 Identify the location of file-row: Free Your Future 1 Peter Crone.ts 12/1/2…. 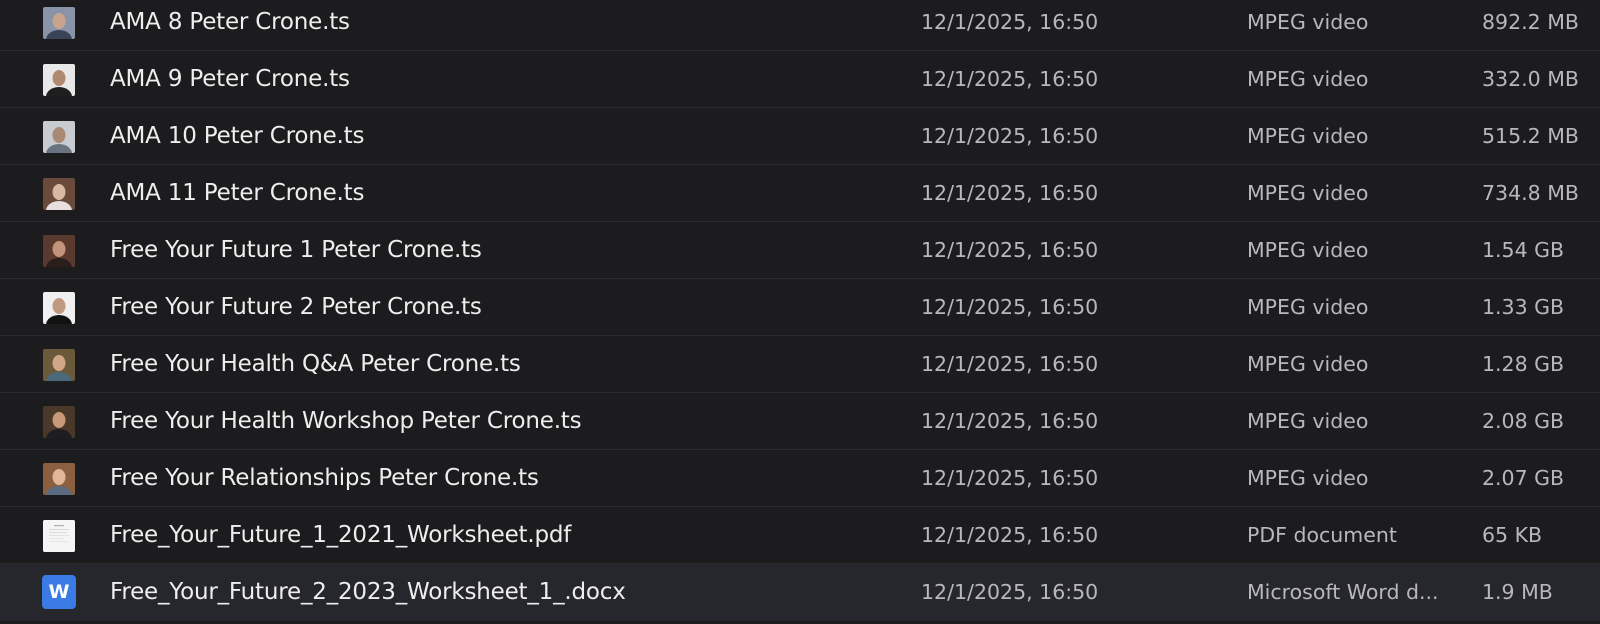
(800, 250).